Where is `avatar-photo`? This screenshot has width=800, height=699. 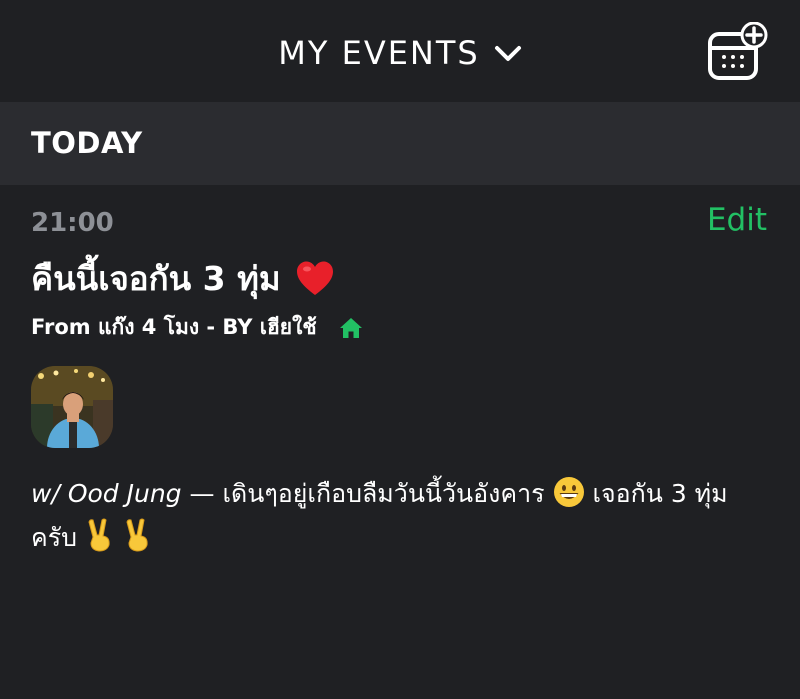
avatar-photo is located at coordinates (72, 407).